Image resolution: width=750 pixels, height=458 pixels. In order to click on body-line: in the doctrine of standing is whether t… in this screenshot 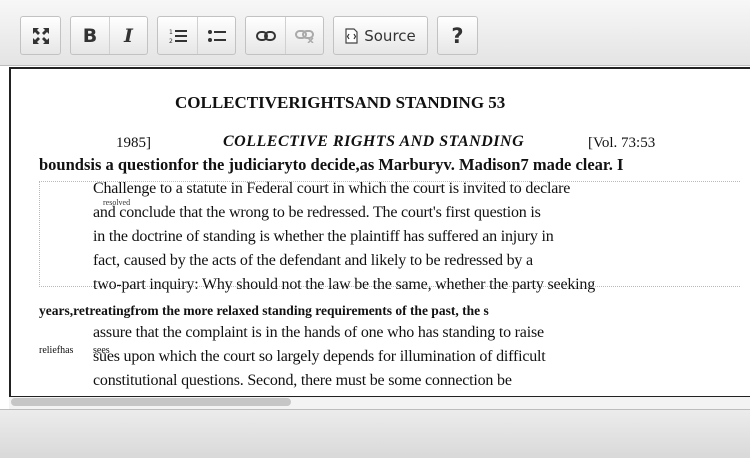, I will do `click(323, 236)`.